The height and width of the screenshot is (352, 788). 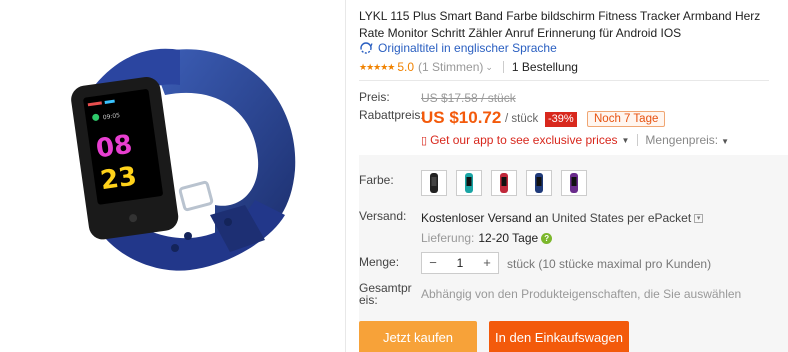 What do you see at coordinates (489, 67) in the screenshot?
I see `chevron-down-icon: ⌄` at bounding box center [489, 67].